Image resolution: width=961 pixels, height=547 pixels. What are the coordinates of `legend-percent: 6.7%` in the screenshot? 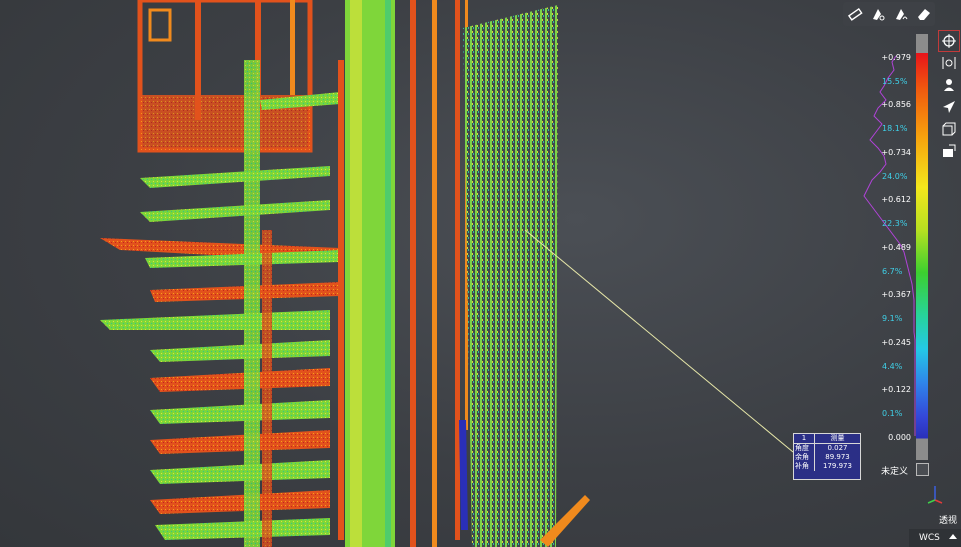 It's located at (892, 271).